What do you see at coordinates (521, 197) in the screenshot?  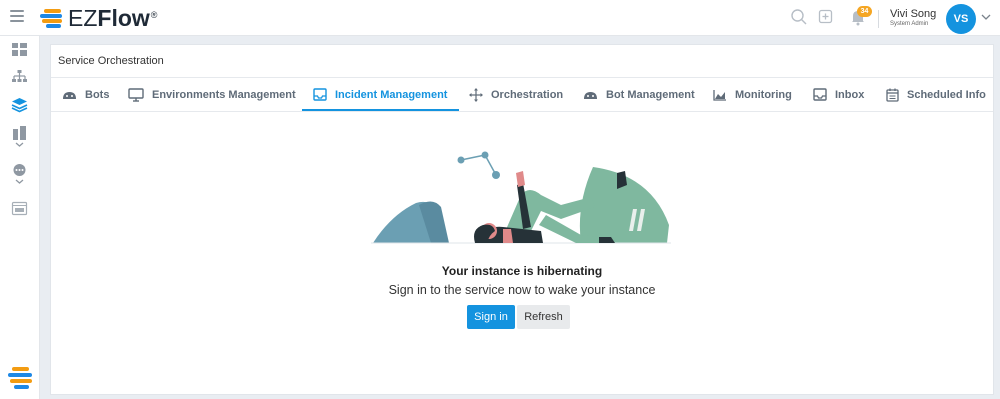 I see `hibernating-illustration` at bounding box center [521, 197].